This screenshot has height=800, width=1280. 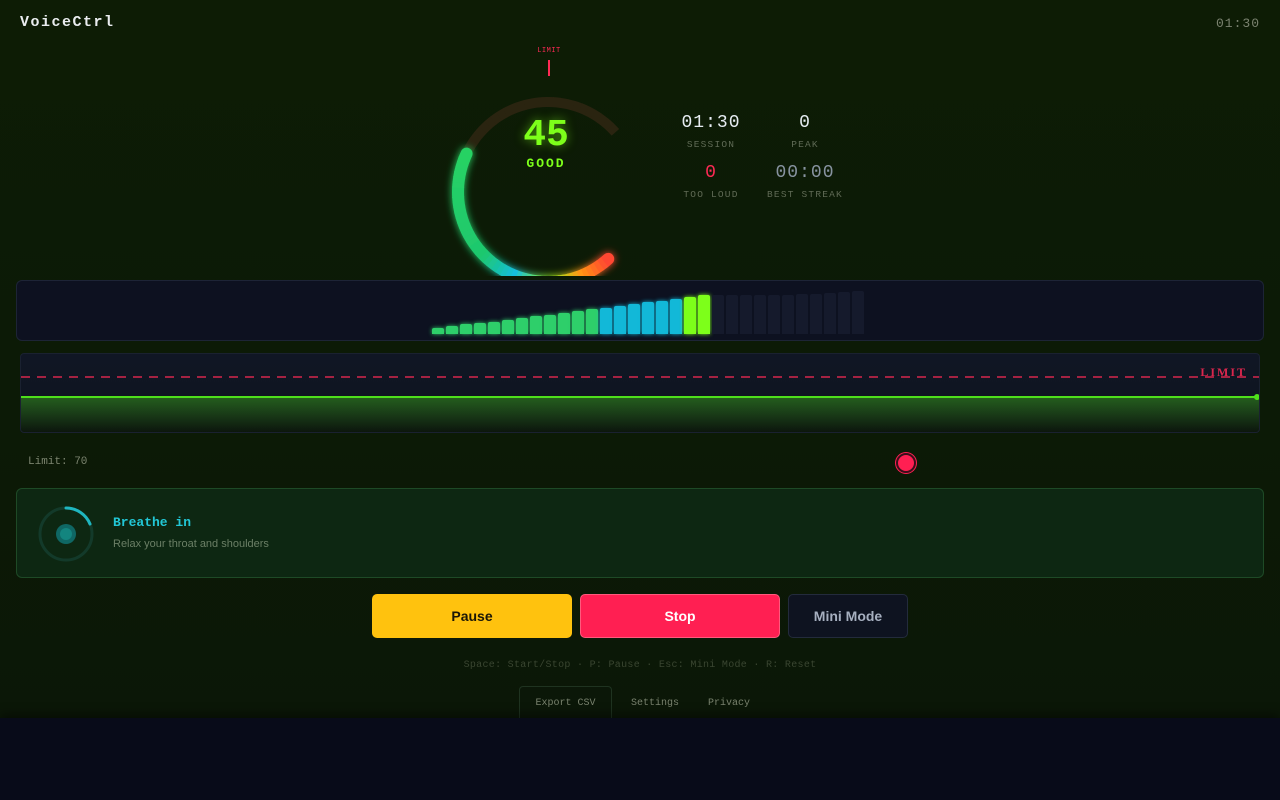 I want to click on limit-label: Limit: 70, so click(x=58, y=462).